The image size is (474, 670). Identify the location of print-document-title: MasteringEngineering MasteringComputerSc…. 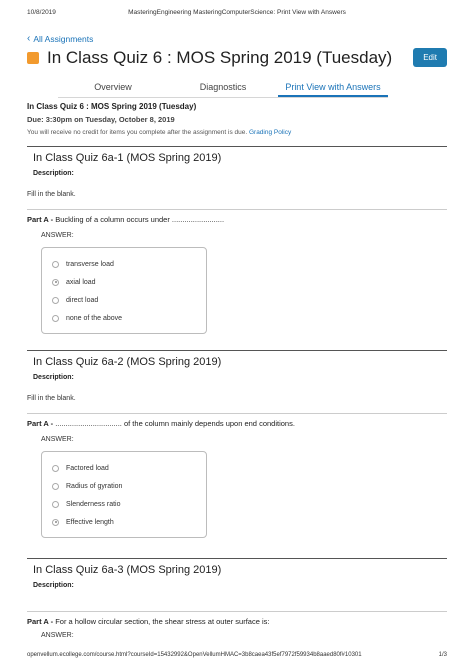
(237, 12).